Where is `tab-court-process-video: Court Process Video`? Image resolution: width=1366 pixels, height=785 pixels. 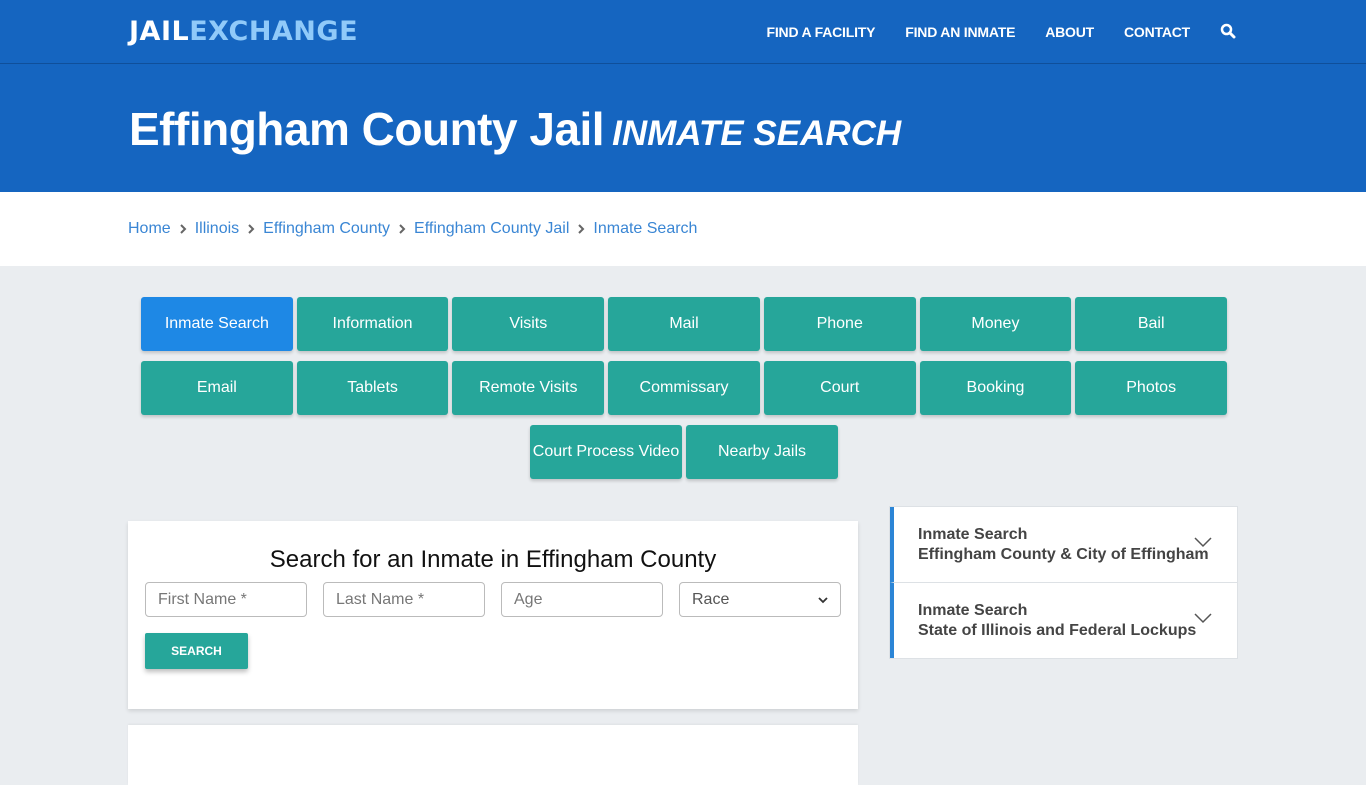
tab-court-process-video: Court Process Video is located at coordinates (606, 452).